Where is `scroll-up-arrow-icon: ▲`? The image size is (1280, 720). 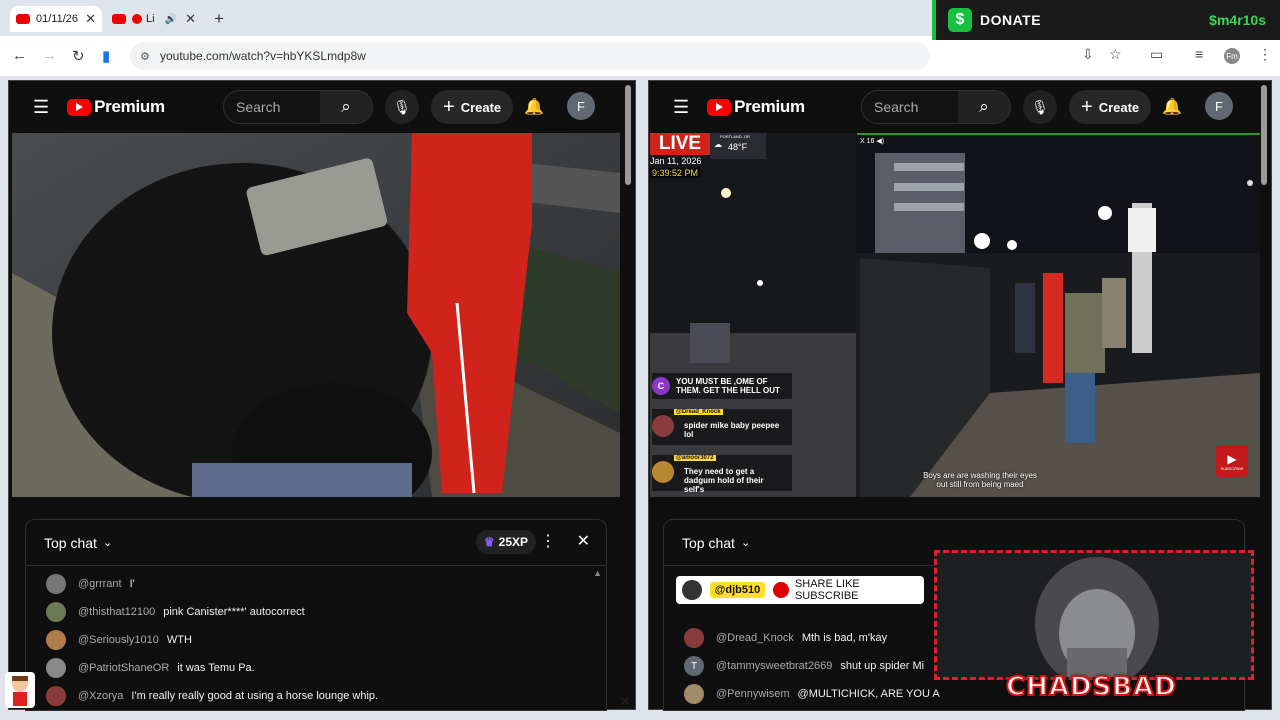
scroll-up-arrow-icon: ▲ is located at coordinates (597, 573).